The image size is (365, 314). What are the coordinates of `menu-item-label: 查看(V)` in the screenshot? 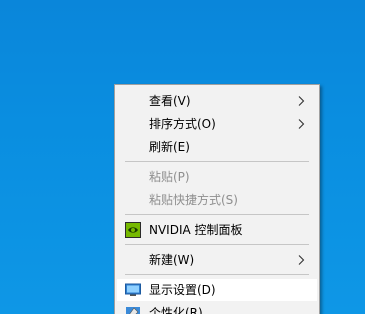 It's located at (170, 101).